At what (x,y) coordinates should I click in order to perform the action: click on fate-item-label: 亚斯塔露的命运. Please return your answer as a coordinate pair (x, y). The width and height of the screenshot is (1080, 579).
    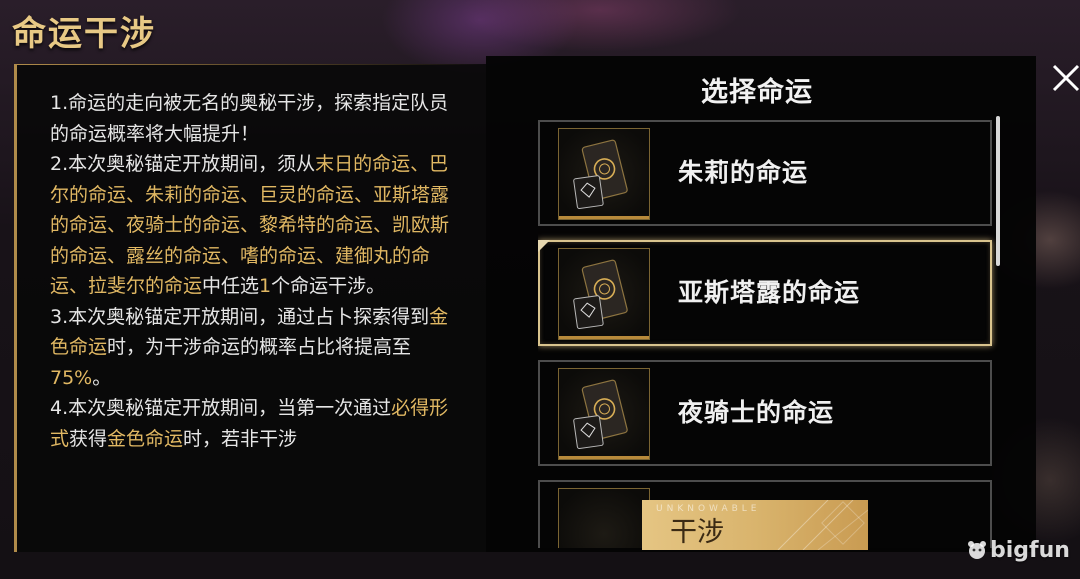
    Looking at the image, I should click on (769, 292).